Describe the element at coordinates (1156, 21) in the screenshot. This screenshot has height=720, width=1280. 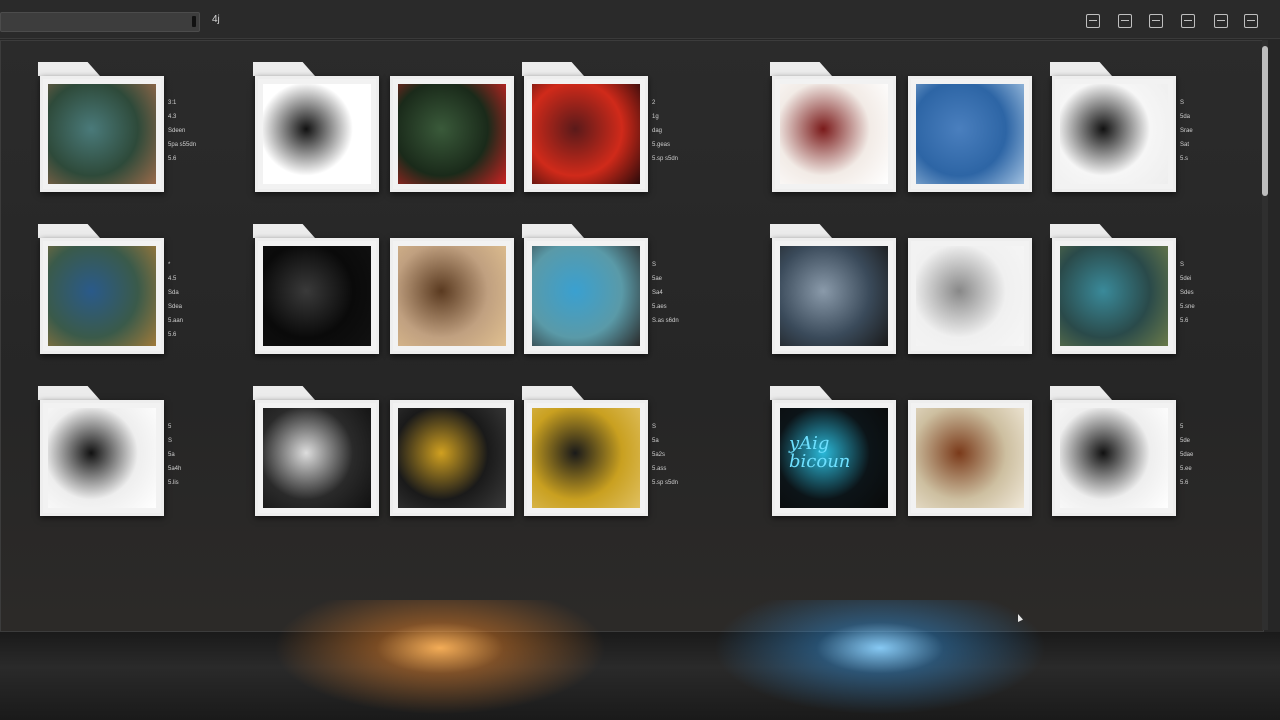
I see `list-icon` at that location.